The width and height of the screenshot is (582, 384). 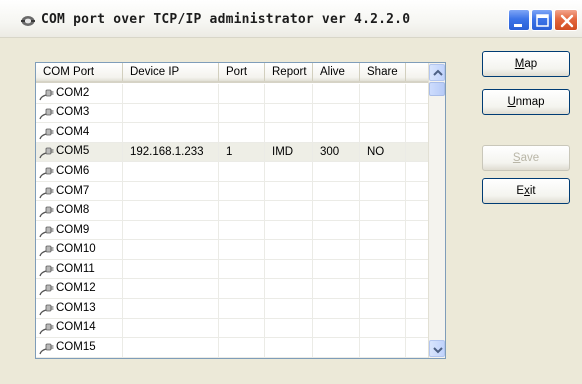 I want to click on scroll-down-button, so click(x=437, y=348).